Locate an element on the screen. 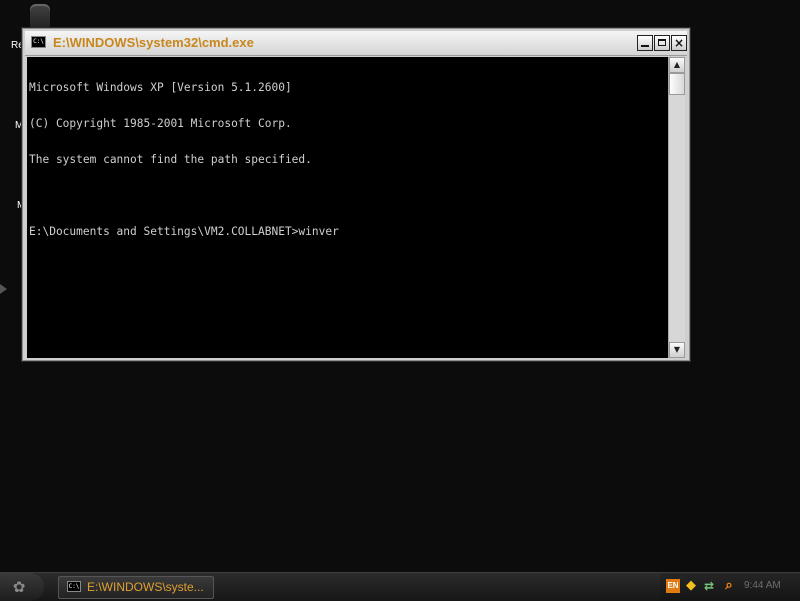  window-title: E:\WINDOWS\system32\cmd.exe is located at coordinates (153, 42).